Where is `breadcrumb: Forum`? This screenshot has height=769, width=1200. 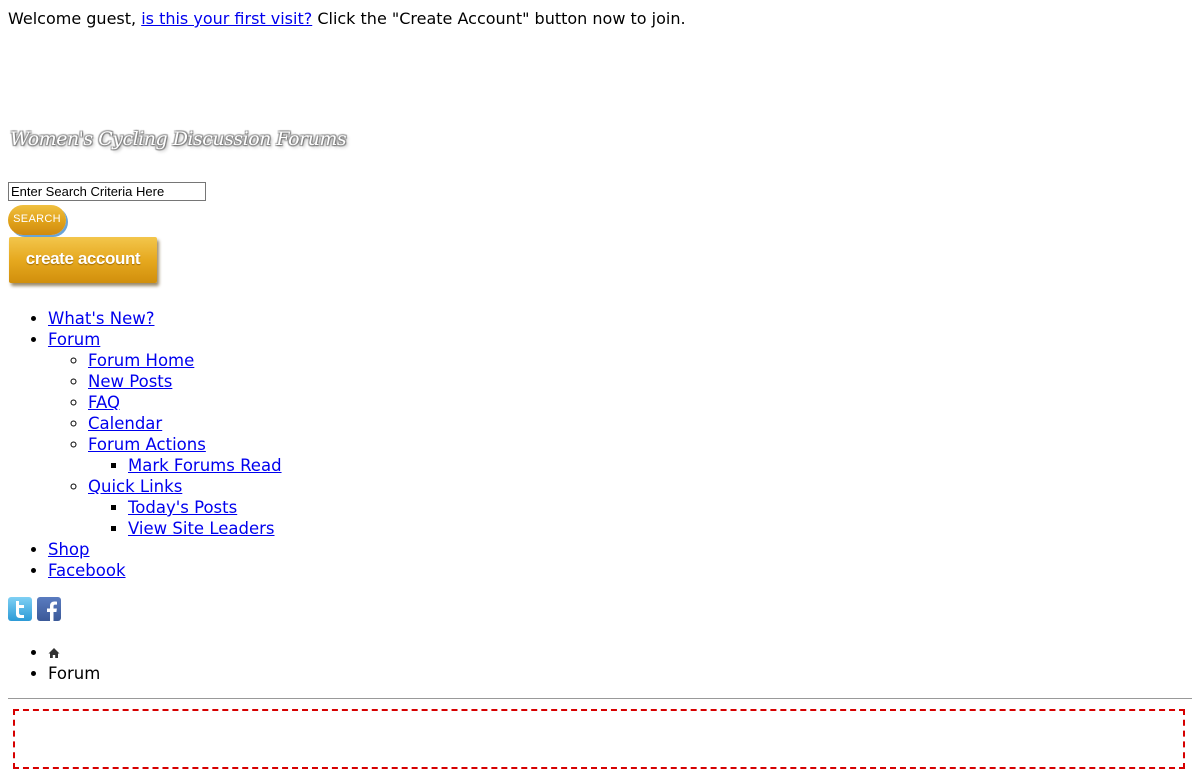 breadcrumb: Forum is located at coordinates (54, 663).